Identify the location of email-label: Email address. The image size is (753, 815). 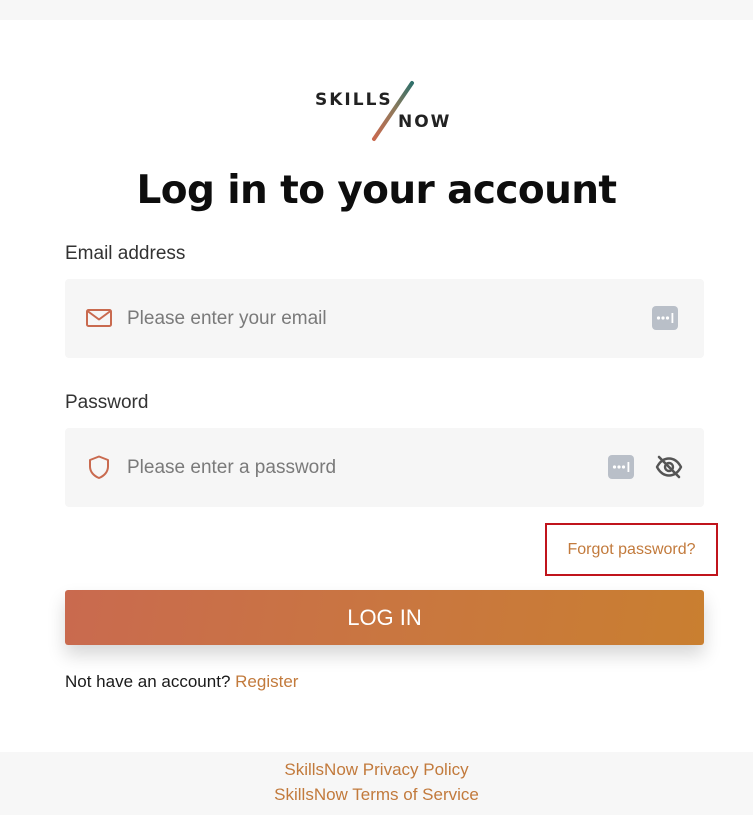
(125, 253).